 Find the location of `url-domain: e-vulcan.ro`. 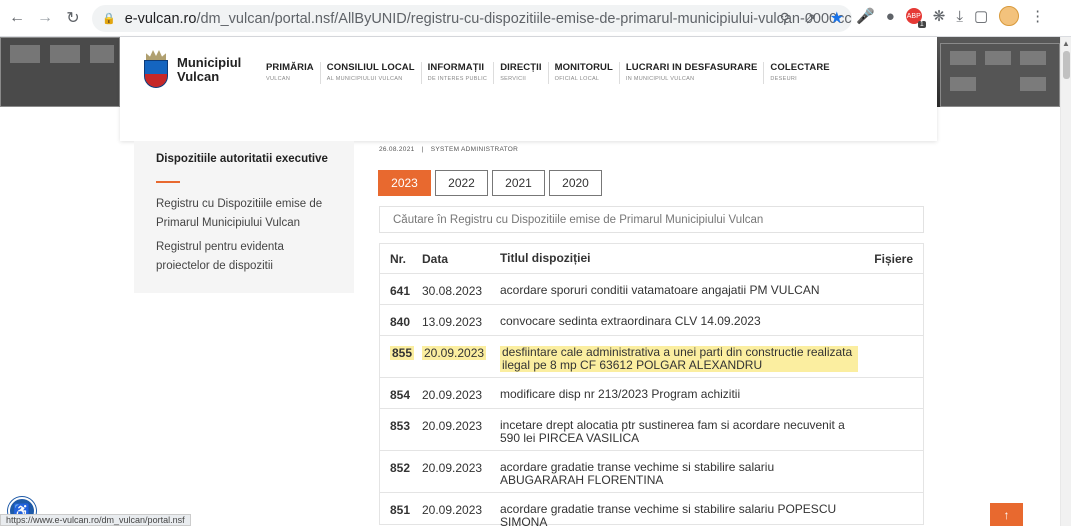

url-domain: e-vulcan.ro is located at coordinates (160, 18).